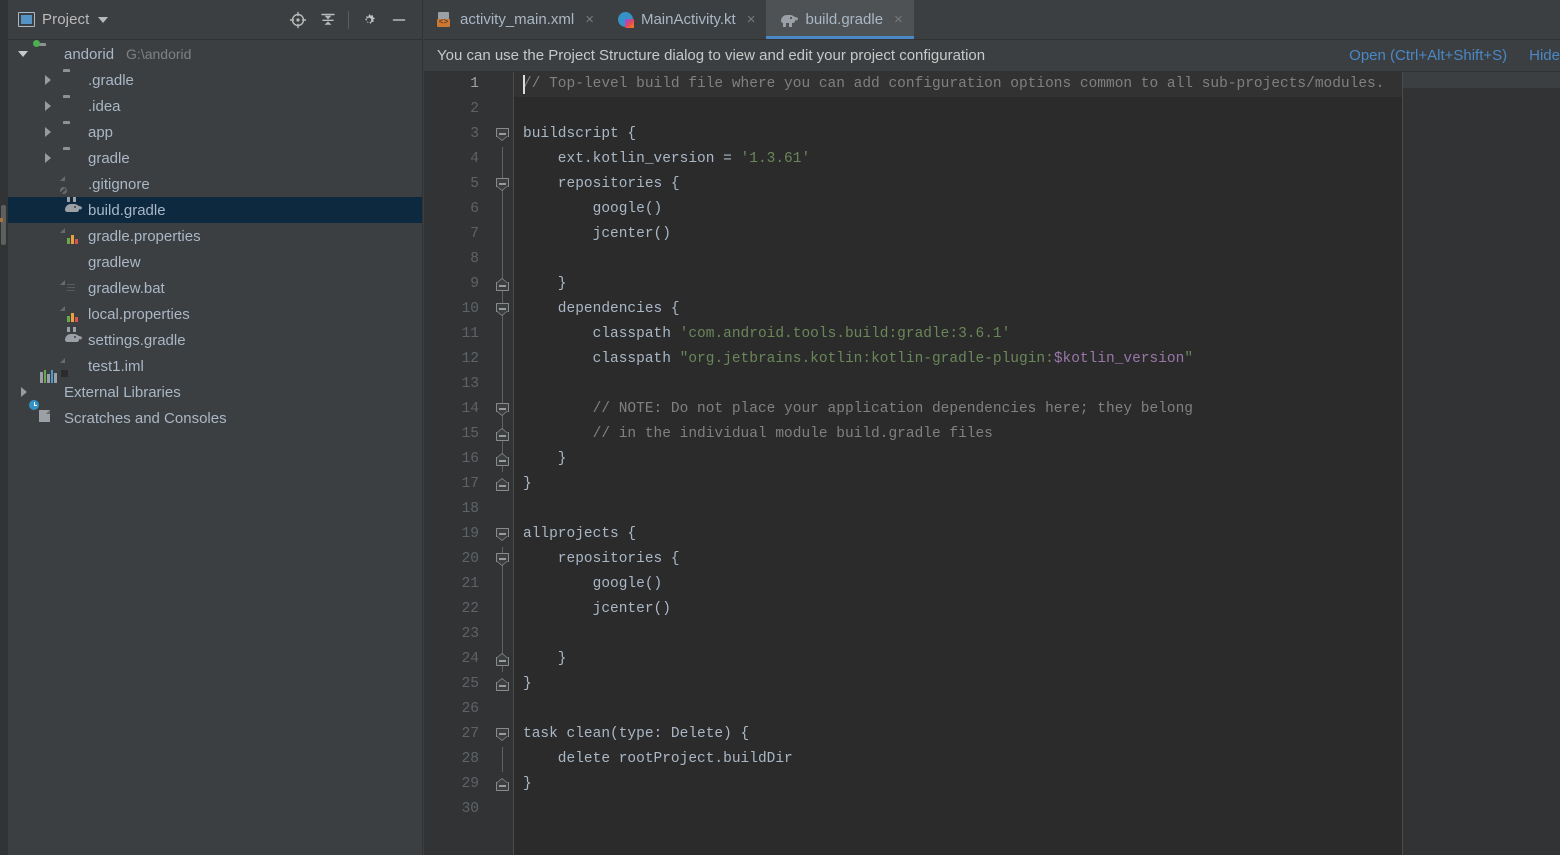 The width and height of the screenshot is (1560, 855). What do you see at coordinates (458, 309) in the screenshot?
I see `line-number: 10` at bounding box center [458, 309].